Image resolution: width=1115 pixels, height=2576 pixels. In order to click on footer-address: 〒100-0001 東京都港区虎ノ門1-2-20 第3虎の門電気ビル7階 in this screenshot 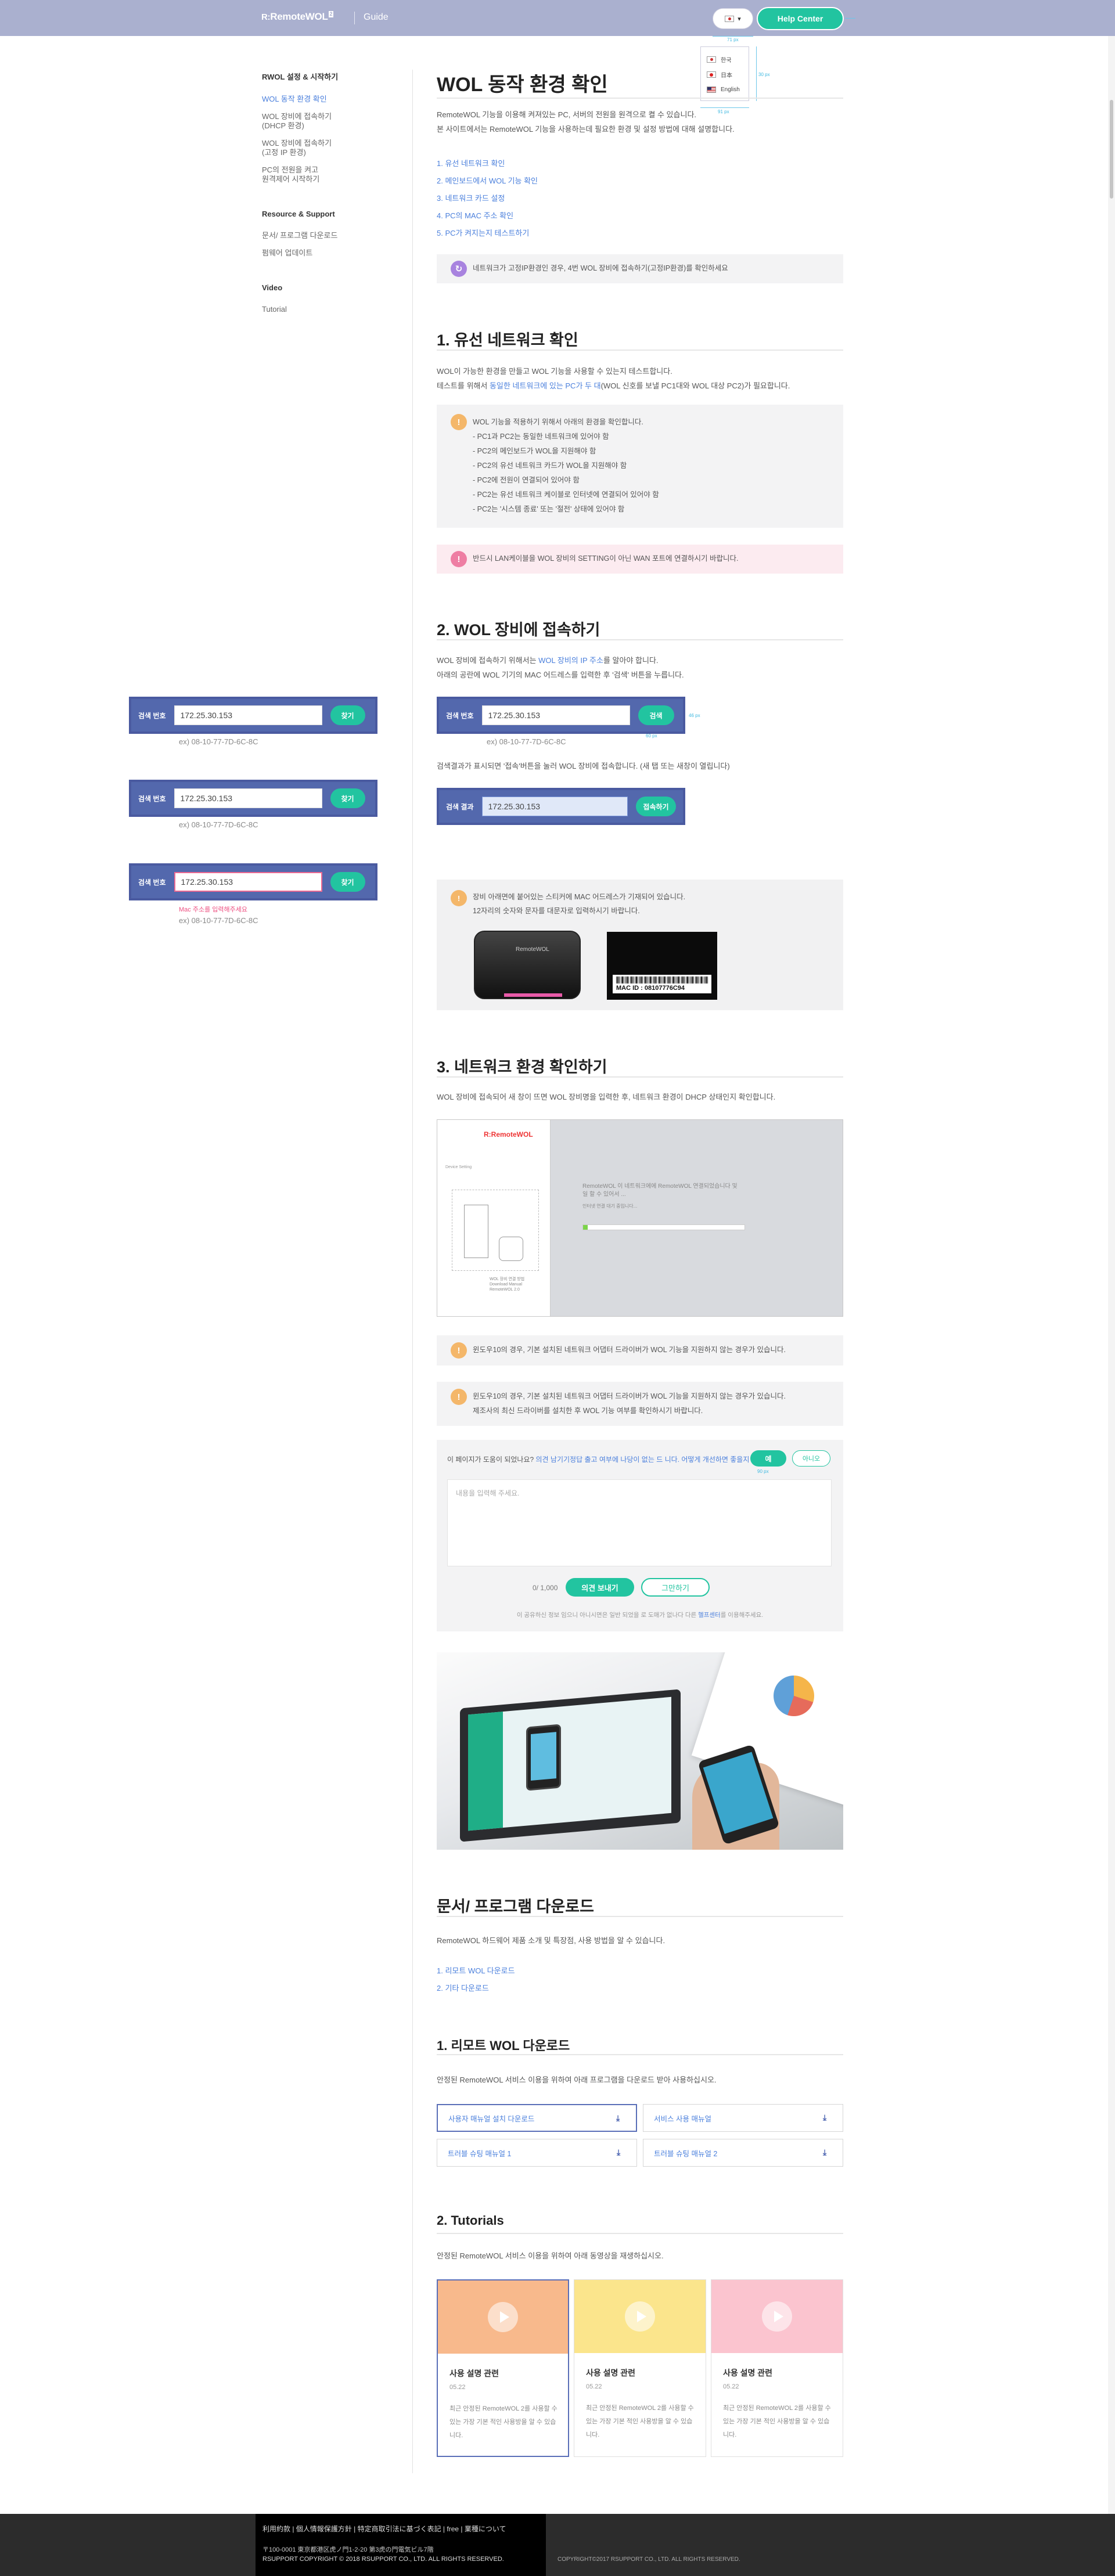, I will do `click(348, 2549)`.